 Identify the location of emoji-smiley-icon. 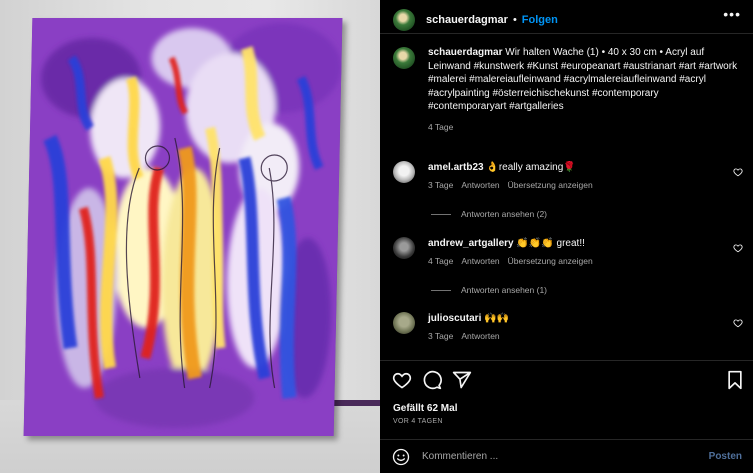
(401, 457).